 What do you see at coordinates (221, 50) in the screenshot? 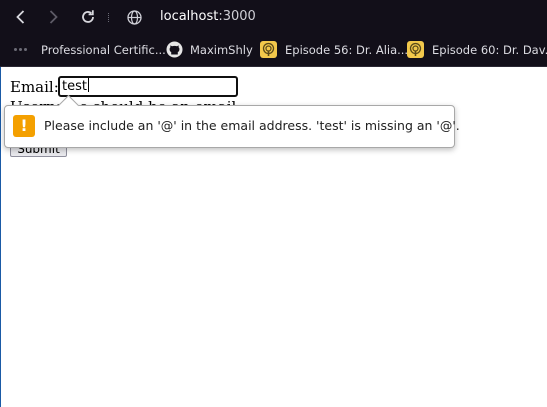
I see `bookmark-label: MaximShly` at bounding box center [221, 50].